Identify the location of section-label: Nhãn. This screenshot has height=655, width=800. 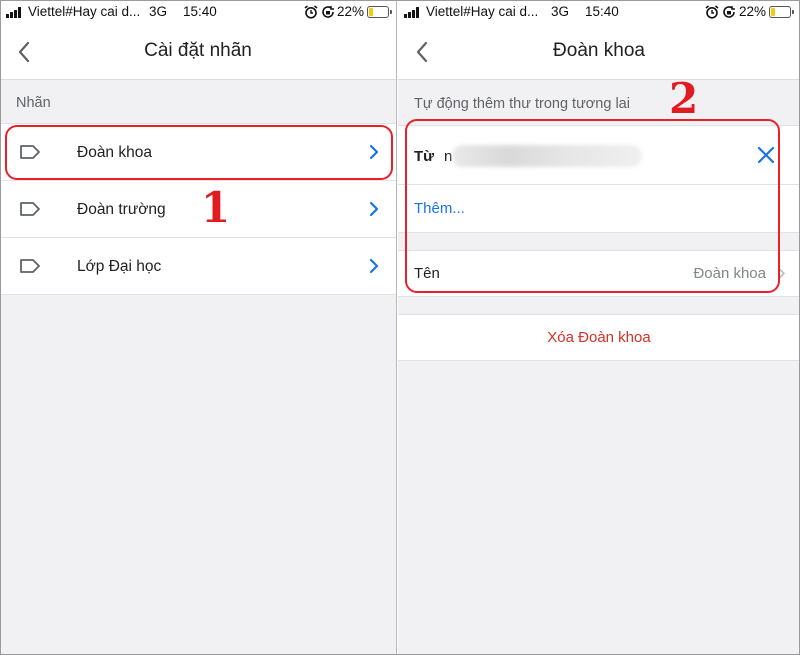
(33, 103).